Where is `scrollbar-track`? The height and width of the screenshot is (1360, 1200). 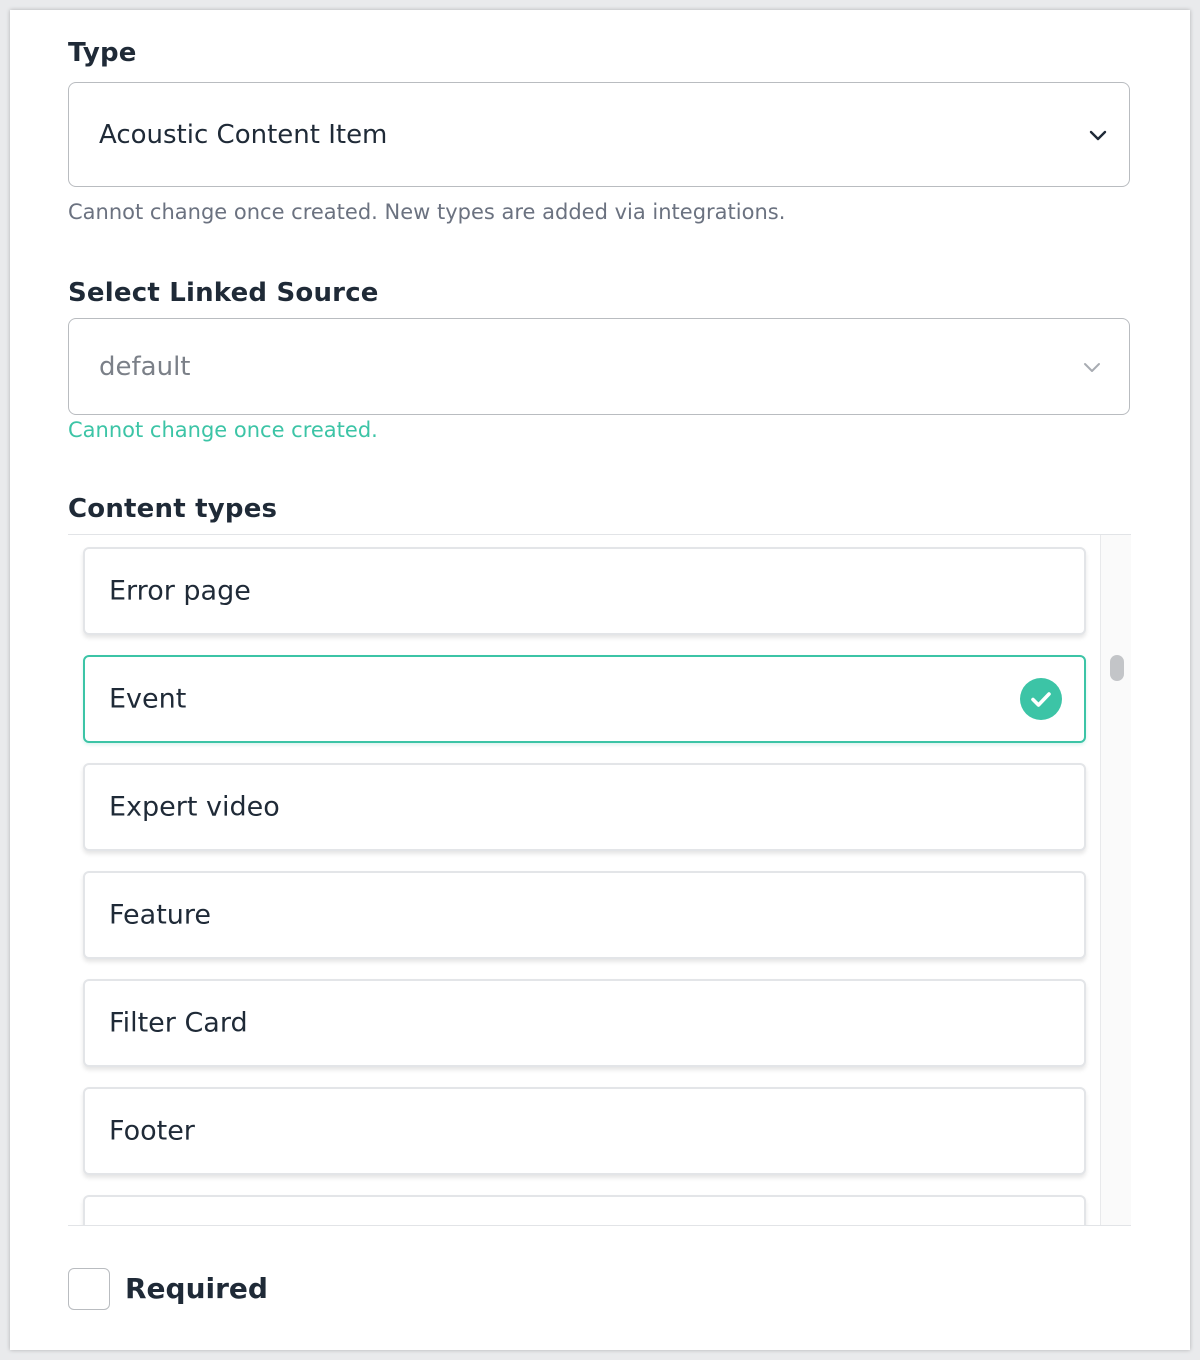 scrollbar-track is located at coordinates (1115, 880).